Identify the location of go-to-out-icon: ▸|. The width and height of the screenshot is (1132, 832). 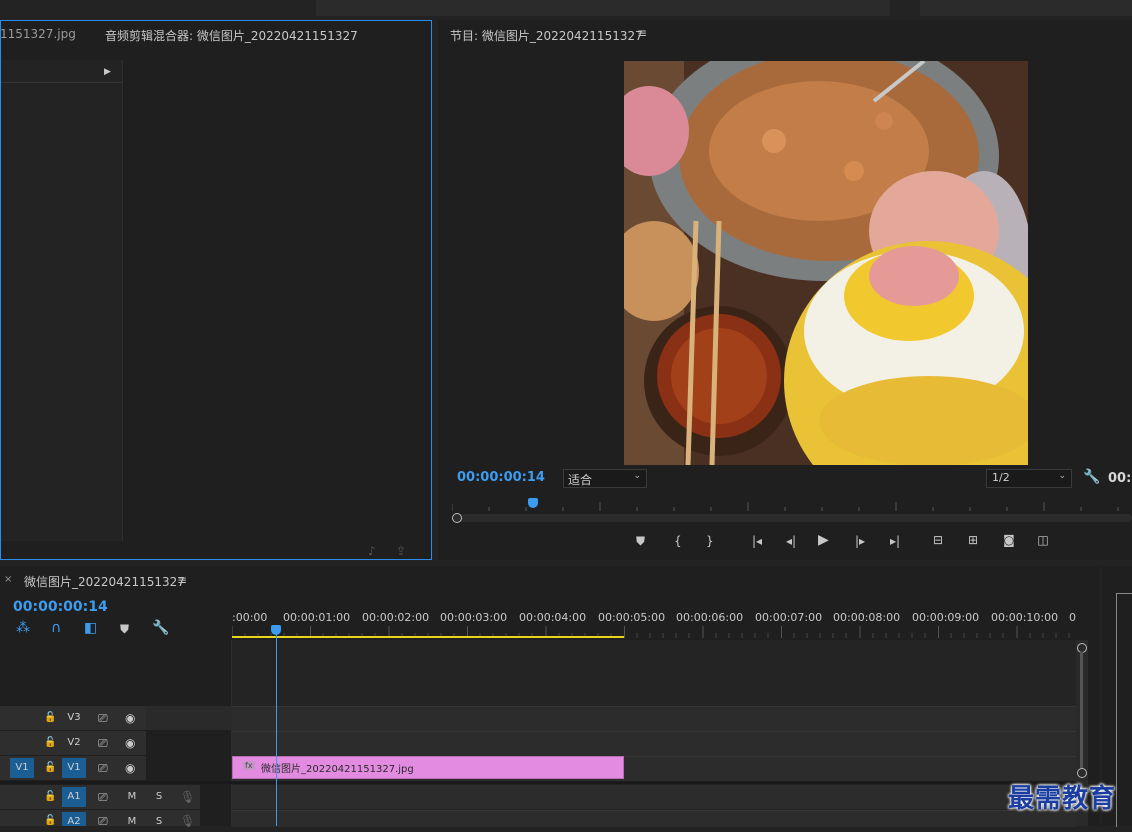
(895, 541).